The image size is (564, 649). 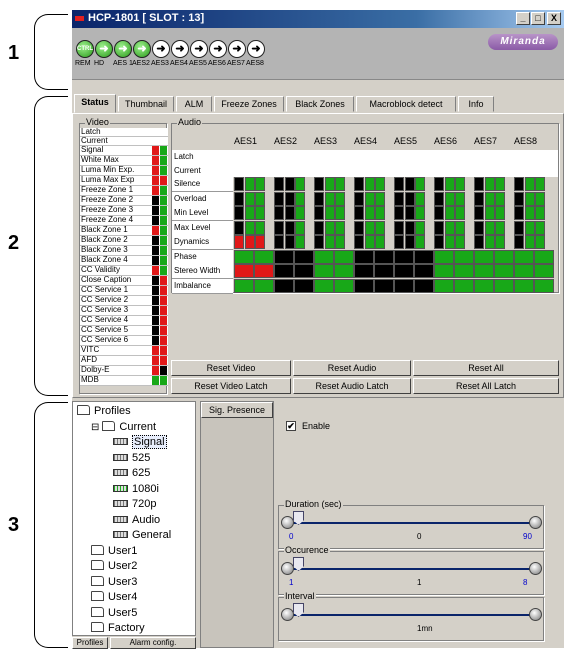 What do you see at coordinates (190, 122) in the screenshot?
I see `audio-legend: Audio` at bounding box center [190, 122].